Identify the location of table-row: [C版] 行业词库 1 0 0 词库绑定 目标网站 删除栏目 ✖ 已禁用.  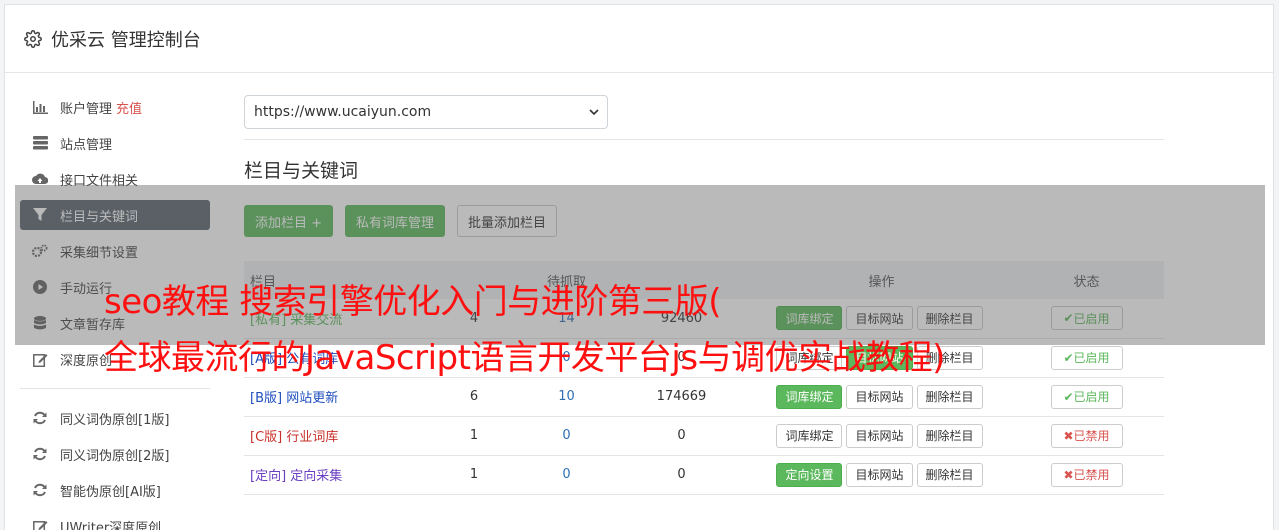
(704, 436).